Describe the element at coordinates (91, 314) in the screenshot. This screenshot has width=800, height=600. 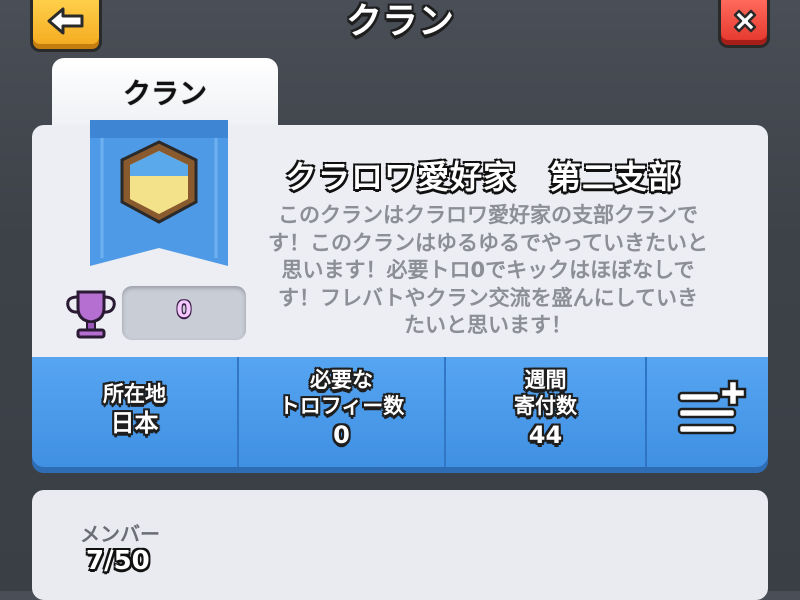
I see `trophy-icon` at that location.